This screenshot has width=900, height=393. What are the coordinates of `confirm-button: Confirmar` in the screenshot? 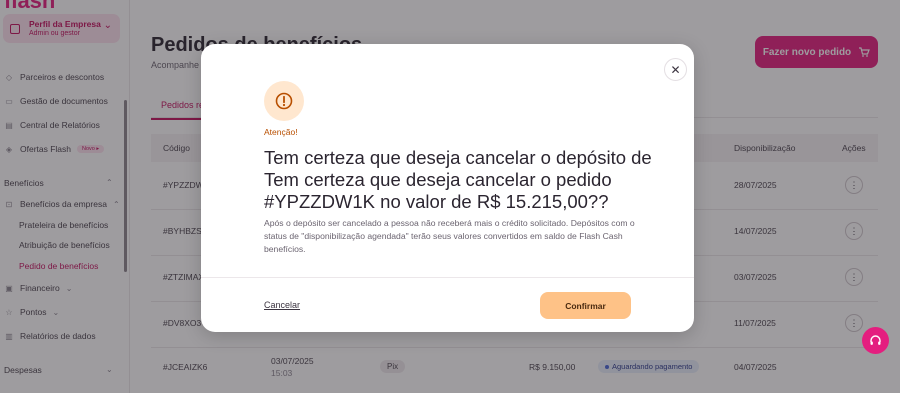 It's located at (585, 305).